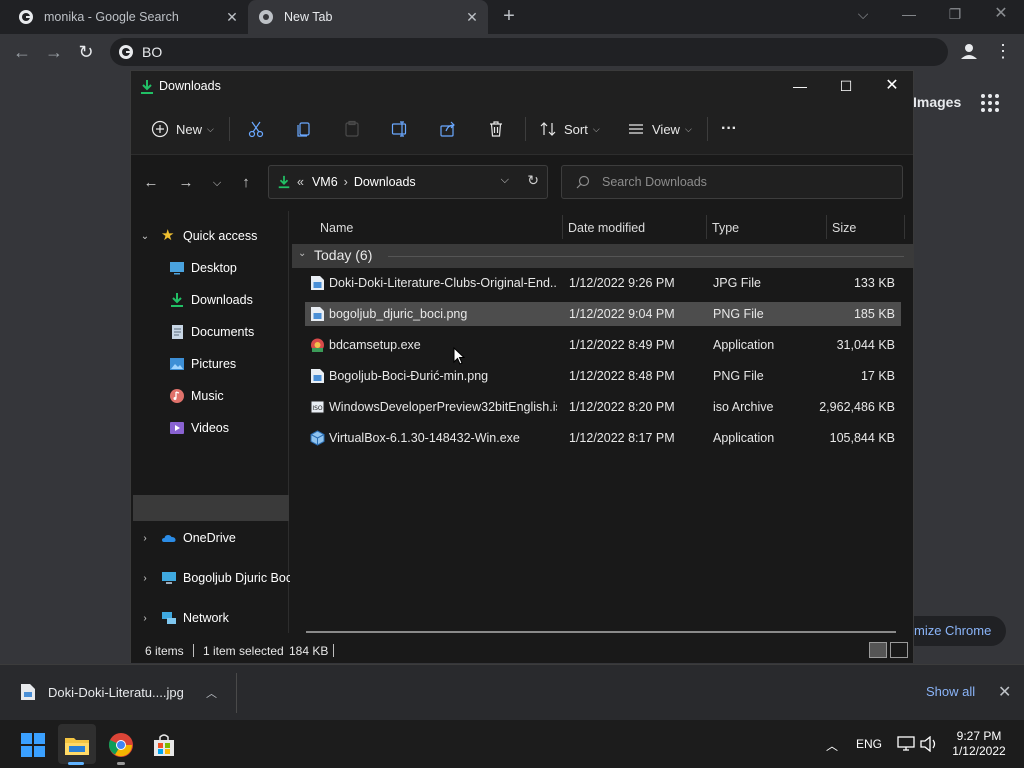 This screenshot has height=768, width=1024. I want to click on horizontal-scrollbar, so click(601, 632).